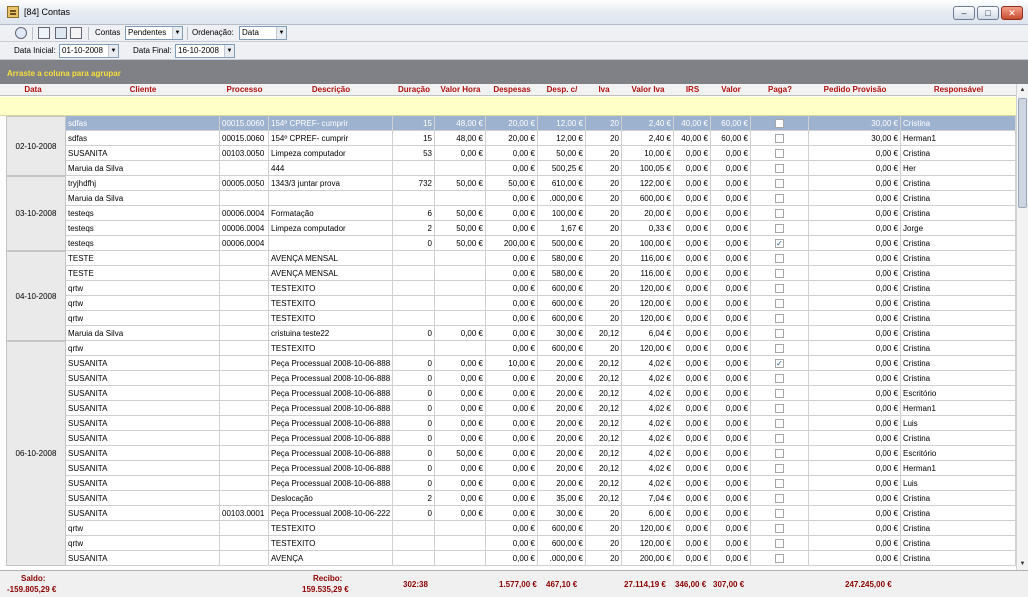 This screenshot has height=597, width=1028. Describe the element at coordinates (263, 33) in the screenshot. I see `ordenacao-select: Data ▼` at that location.